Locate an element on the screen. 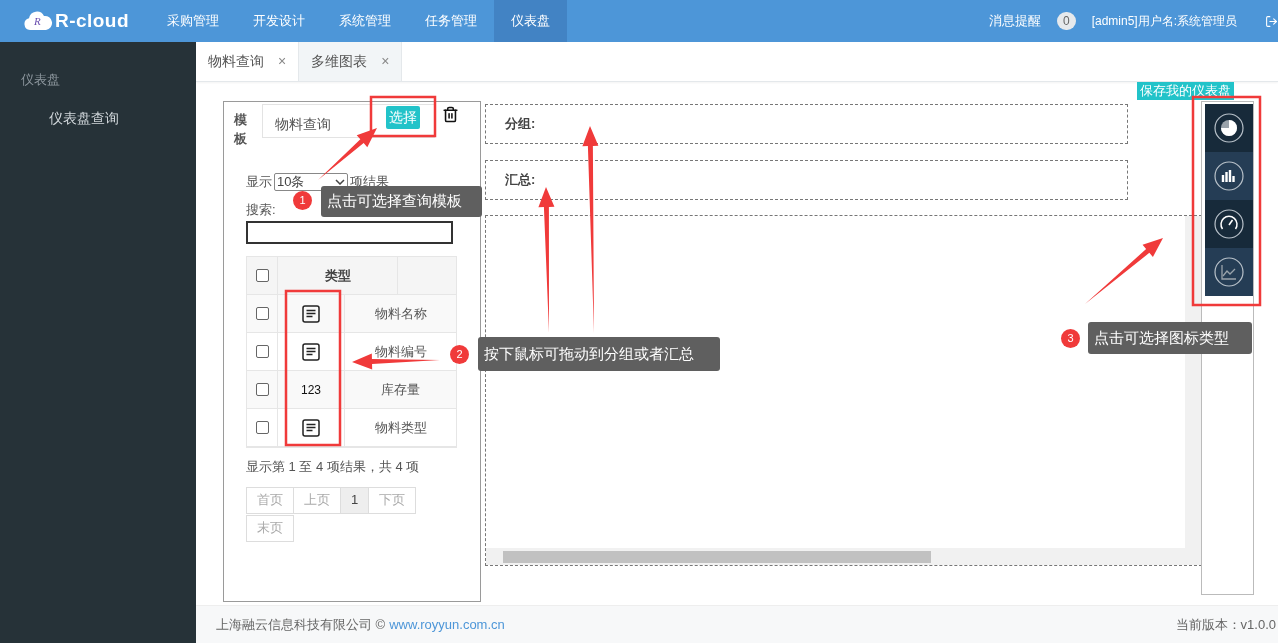 The width and height of the screenshot is (1278, 643). table-cell-text: 物料类型 is located at coordinates (400, 427).